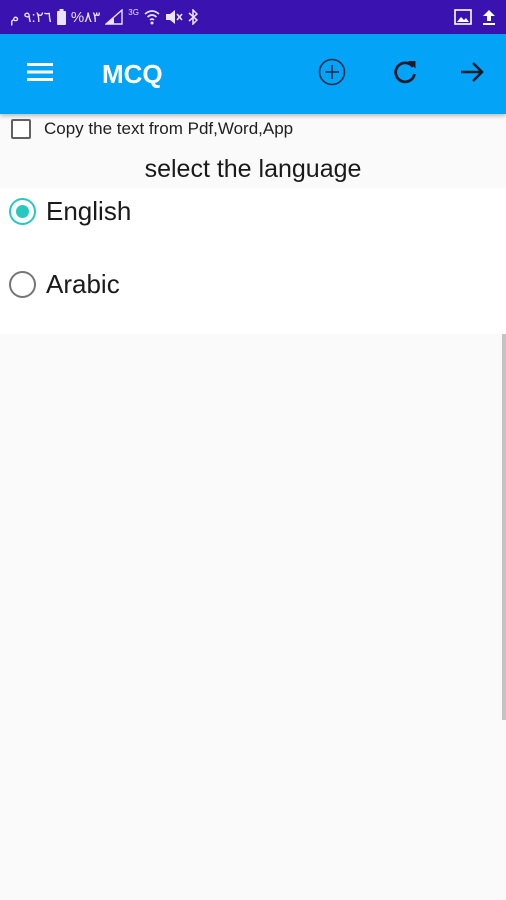 The height and width of the screenshot is (900, 506). I want to click on battery-level: %٨٣, so click(85, 17).